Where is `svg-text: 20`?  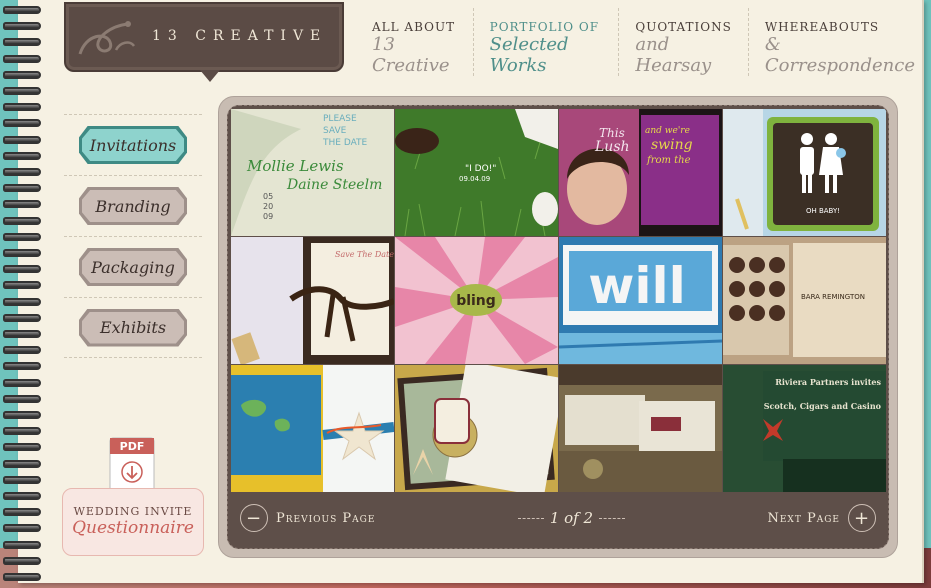 svg-text: 20 is located at coordinates (268, 206).